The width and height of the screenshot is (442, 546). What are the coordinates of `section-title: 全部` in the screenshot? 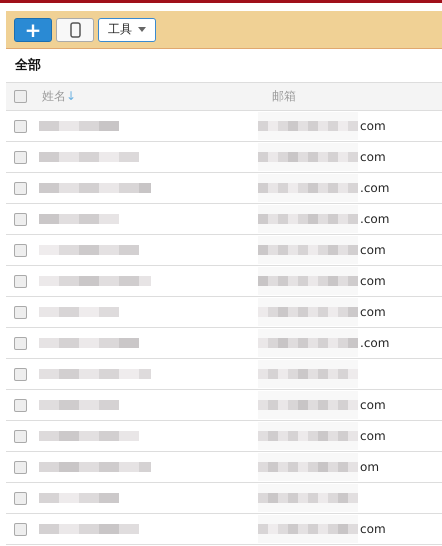 It's located at (28, 65).